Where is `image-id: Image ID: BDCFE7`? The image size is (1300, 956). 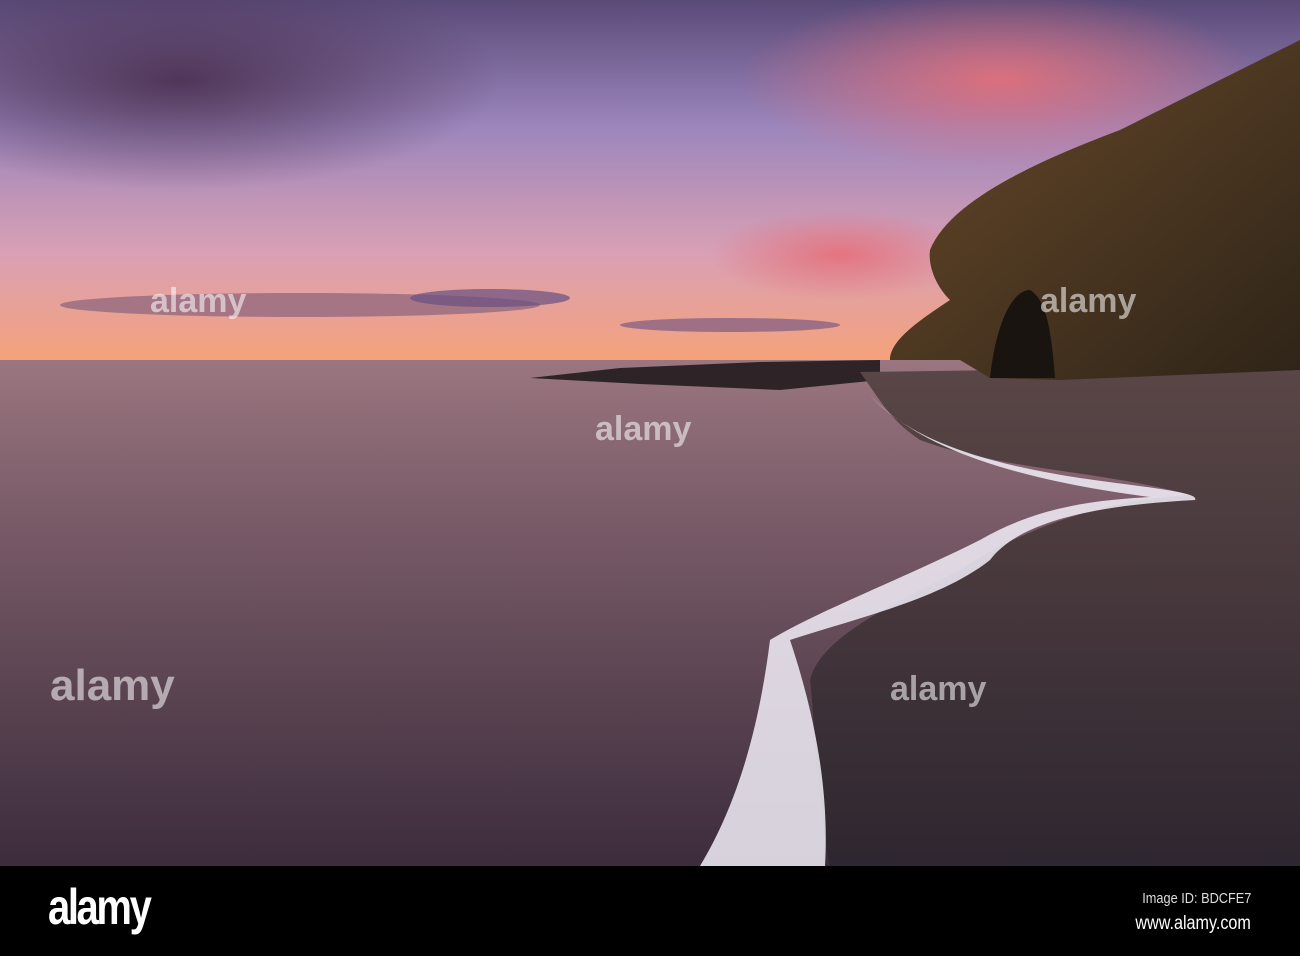
image-id: Image ID: BDCFE7 is located at coordinates (1196, 898).